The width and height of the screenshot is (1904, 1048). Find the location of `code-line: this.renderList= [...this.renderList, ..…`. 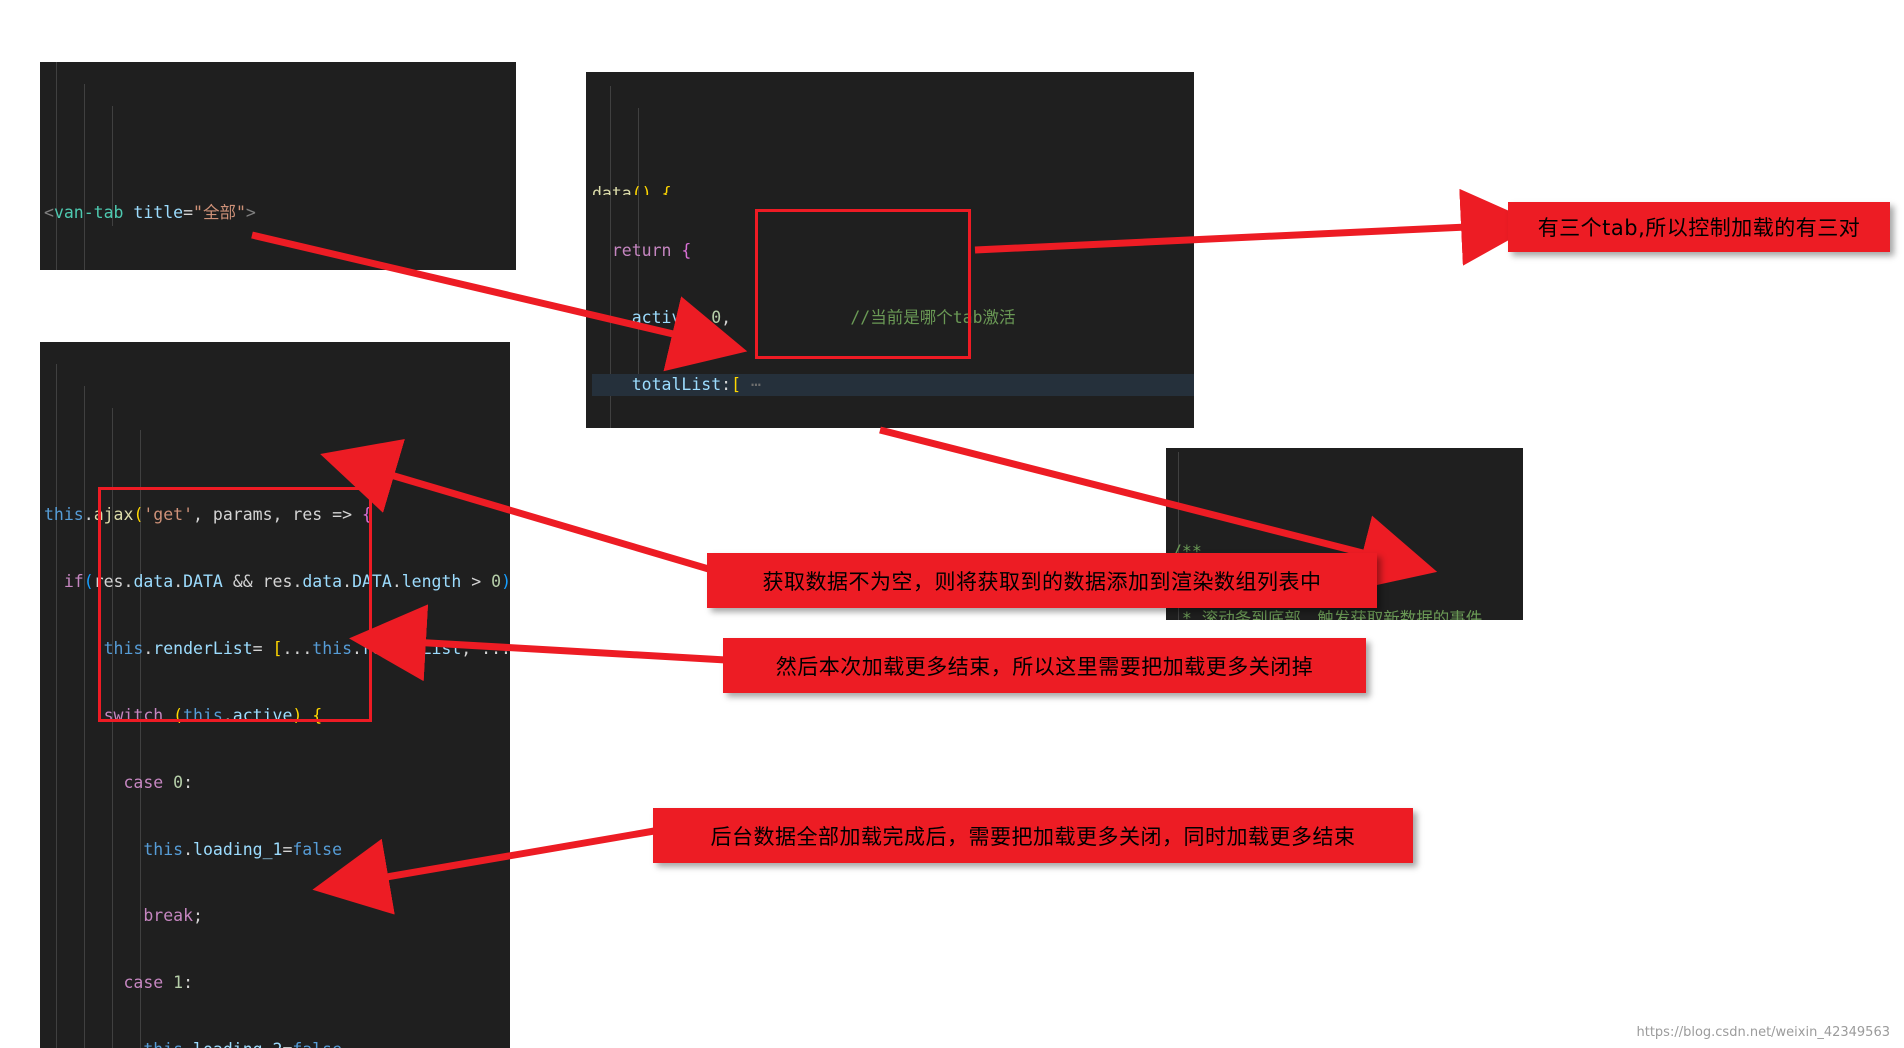

code-line: this.renderList= [...this.renderList, ..… is located at coordinates (306, 648).